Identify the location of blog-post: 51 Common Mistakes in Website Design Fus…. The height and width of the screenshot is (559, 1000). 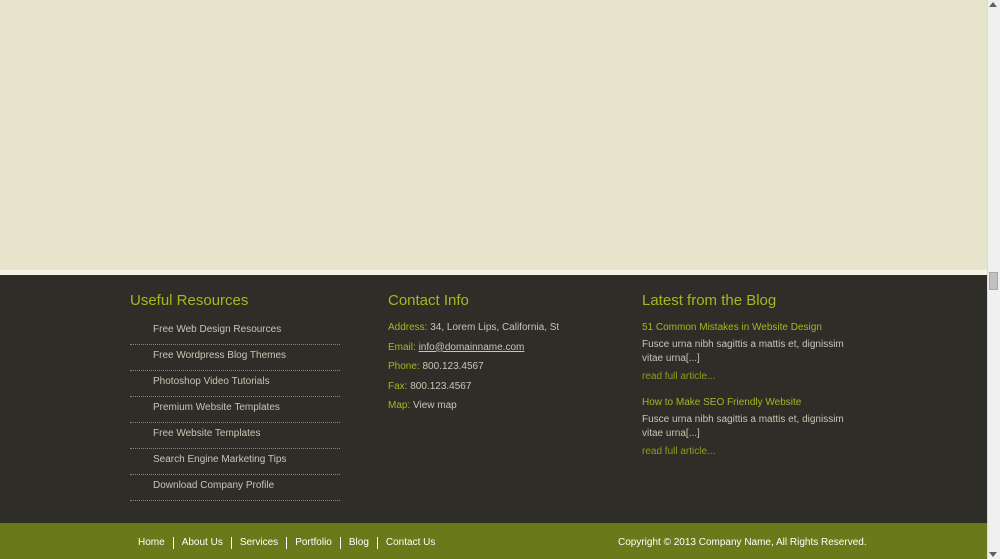
(747, 352).